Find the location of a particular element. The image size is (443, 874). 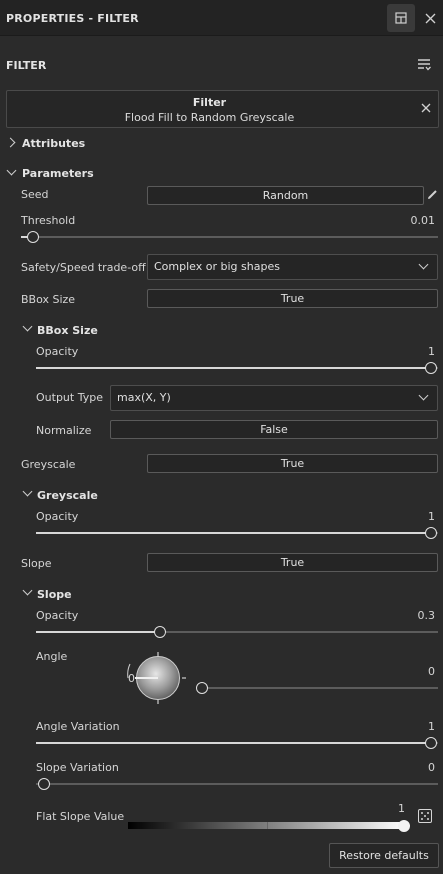

bbox-opacity-slider-thumb is located at coordinates (431, 368).